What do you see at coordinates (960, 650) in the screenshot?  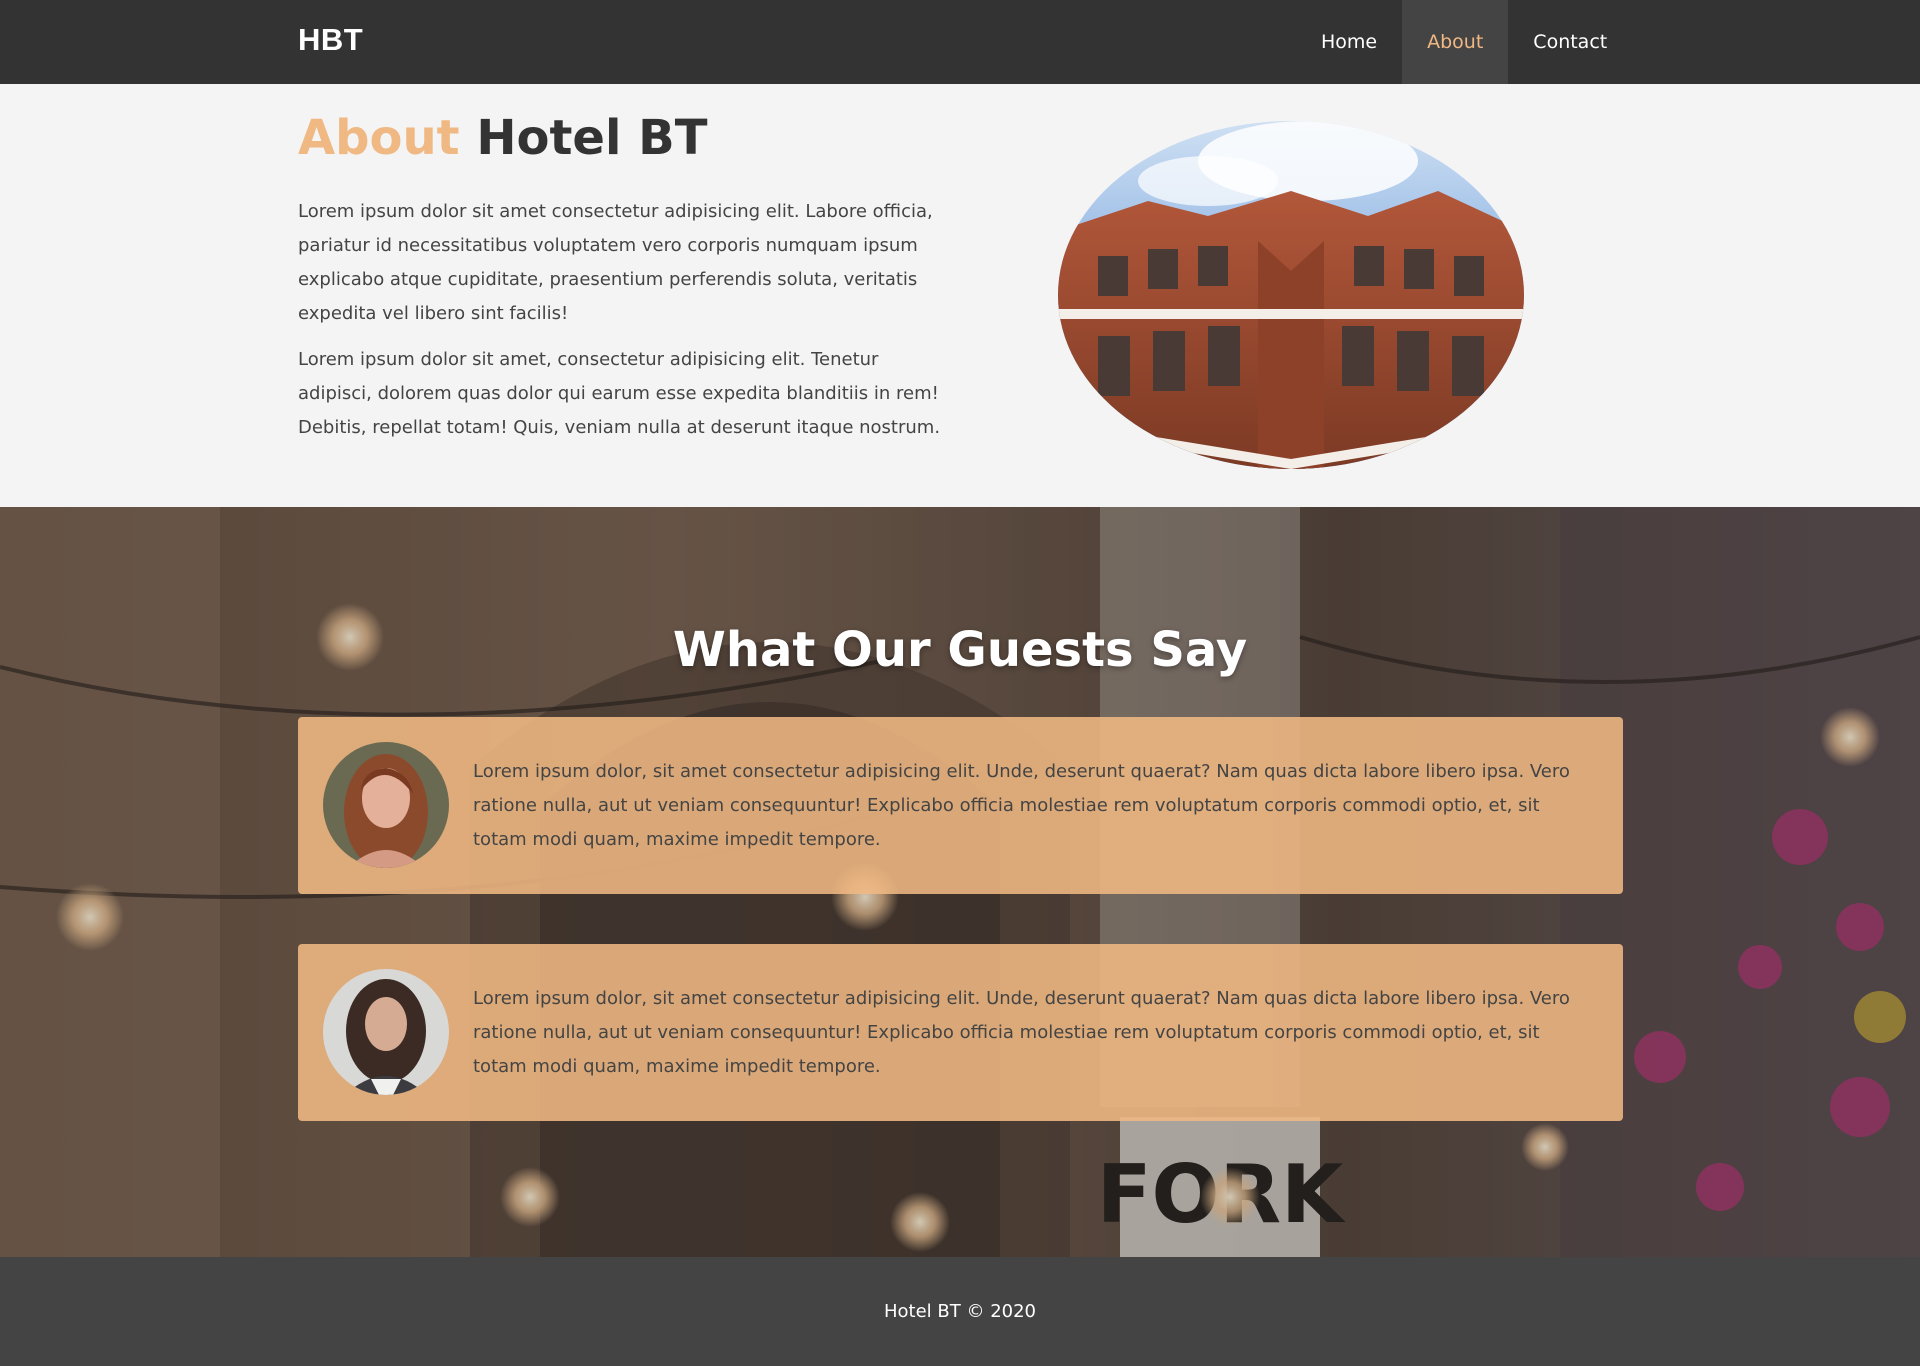 I see `testimonials-heading: What Our Guests Say` at bounding box center [960, 650].